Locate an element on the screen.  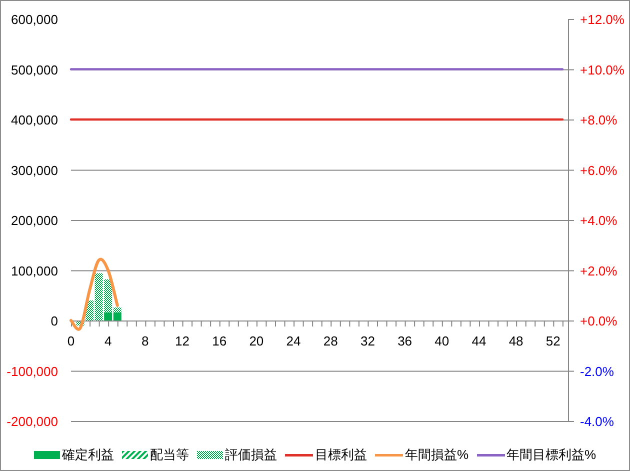
axis-label: -2.0% is located at coordinates (597, 371).